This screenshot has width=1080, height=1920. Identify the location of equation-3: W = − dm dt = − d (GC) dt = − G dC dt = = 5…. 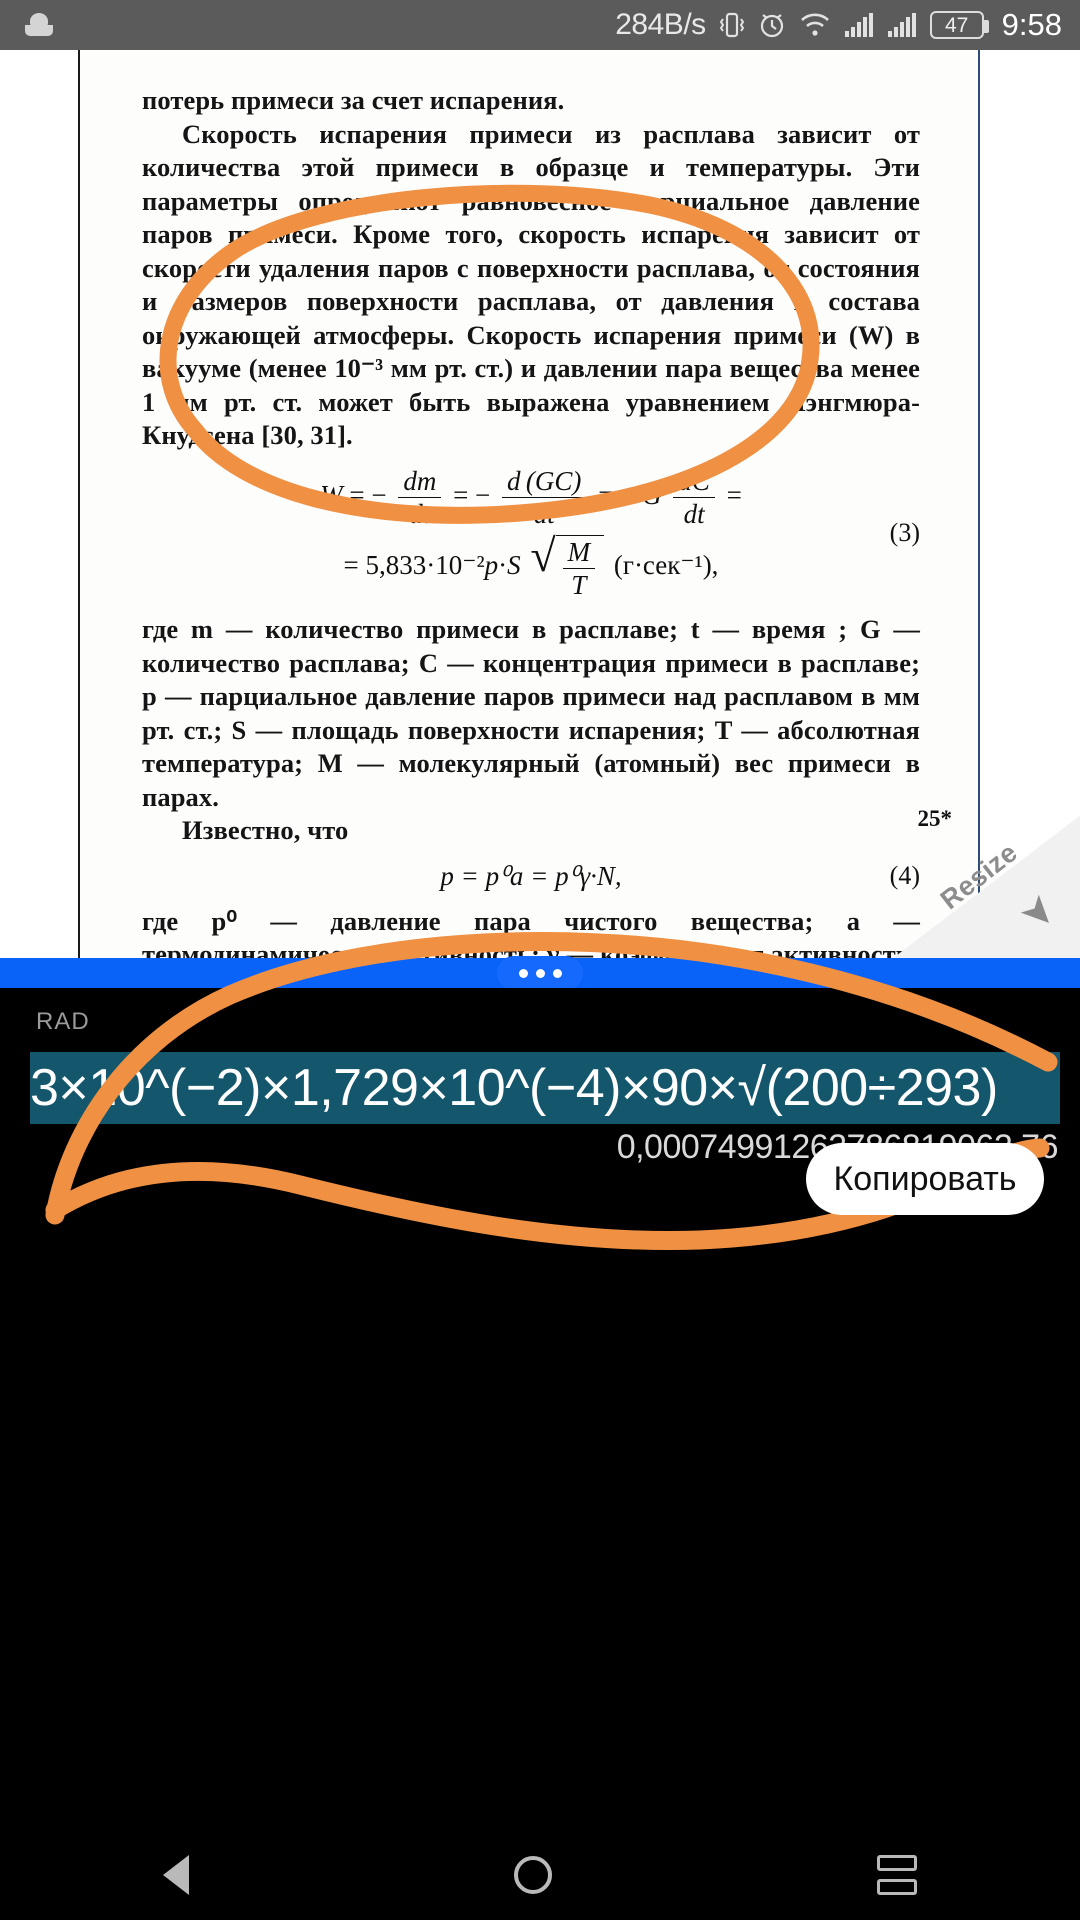
(531, 533).